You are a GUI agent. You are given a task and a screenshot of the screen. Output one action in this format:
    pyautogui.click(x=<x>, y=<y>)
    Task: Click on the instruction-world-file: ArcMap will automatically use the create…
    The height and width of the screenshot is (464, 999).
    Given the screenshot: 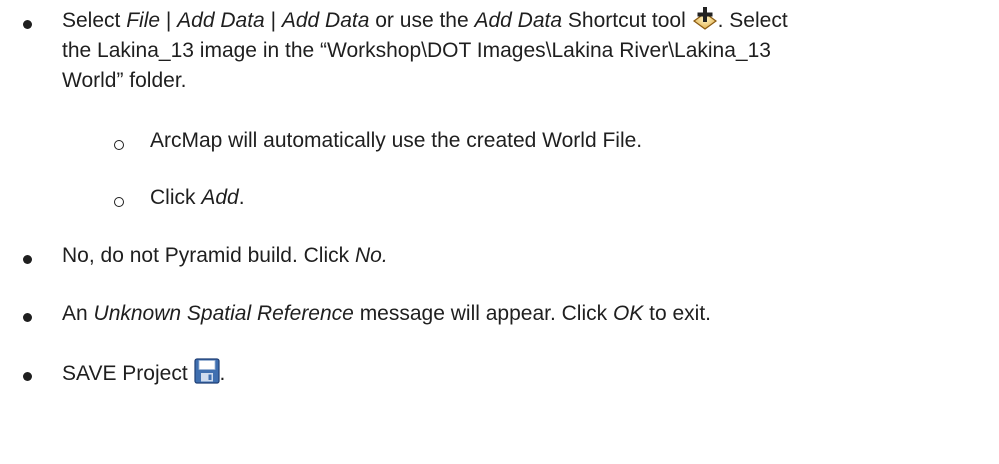 What is the action you would take?
    pyautogui.click(x=396, y=140)
    